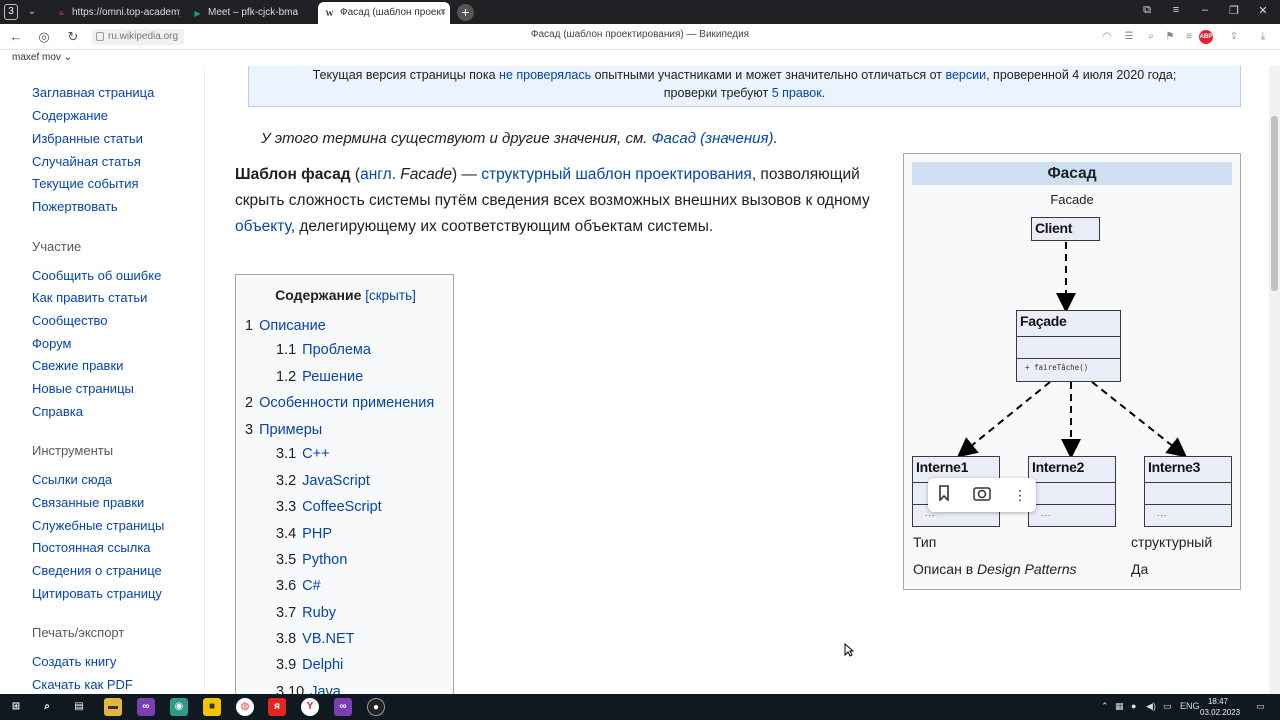 The width and height of the screenshot is (1280, 720). What do you see at coordinates (545, 75) in the screenshot?
I see `notice-link-unreviewed: не проверялась` at bounding box center [545, 75].